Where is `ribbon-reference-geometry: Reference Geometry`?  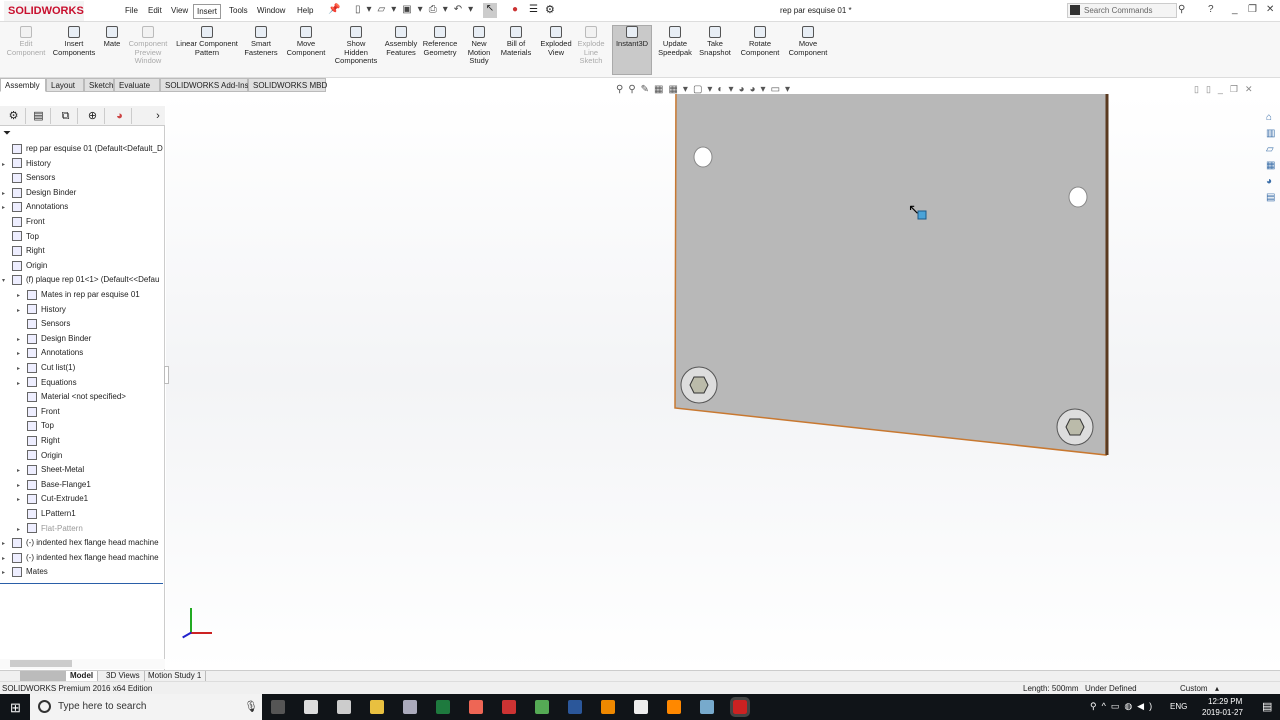
ribbon-reference-geometry: Reference Geometry is located at coordinates (440, 41).